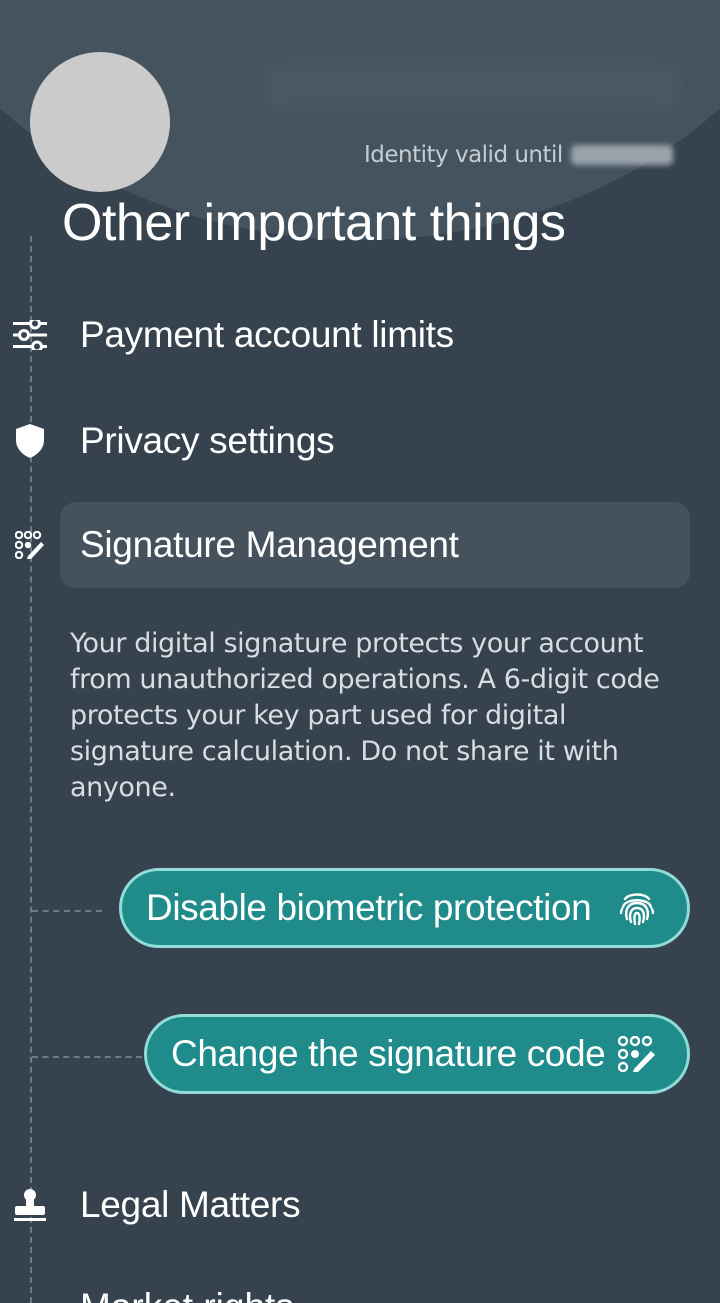  What do you see at coordinates (31, 769) in the screenshot?
I see `timeline-line` at bounding box center [31, 769].